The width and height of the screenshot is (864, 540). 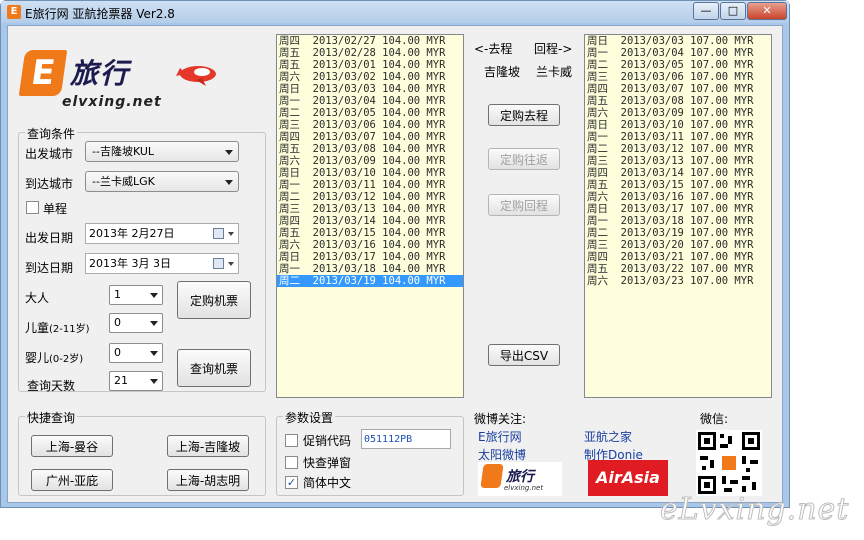 What do you see at coordinates (678, 245) in the screenshot?
I see `return-row: 周三 2013/03/20 107.00 MYR` at bounding box center [678, 245].